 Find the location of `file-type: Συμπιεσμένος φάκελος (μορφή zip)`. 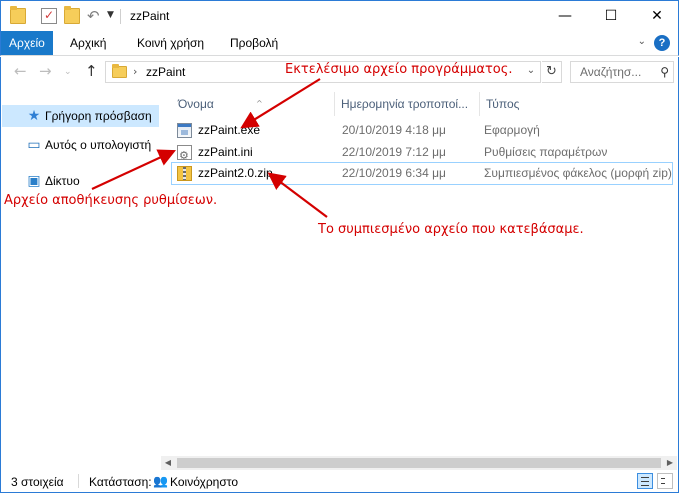

file-type: Συμπιεσμένος φάκελος (μορφή zip) is located at coordinates (578, 173).